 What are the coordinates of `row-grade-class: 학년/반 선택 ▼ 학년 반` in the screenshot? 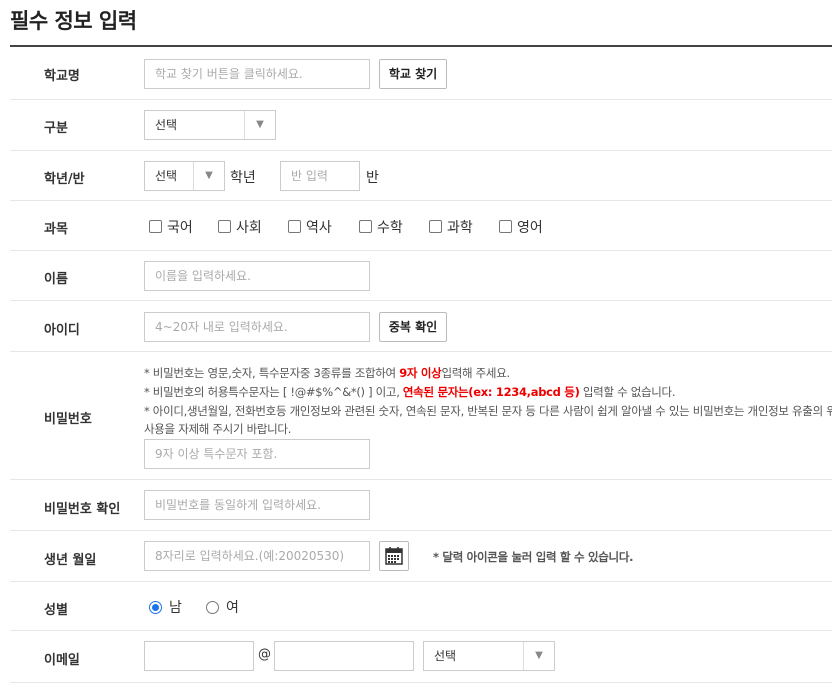 It's located at (421, 176).